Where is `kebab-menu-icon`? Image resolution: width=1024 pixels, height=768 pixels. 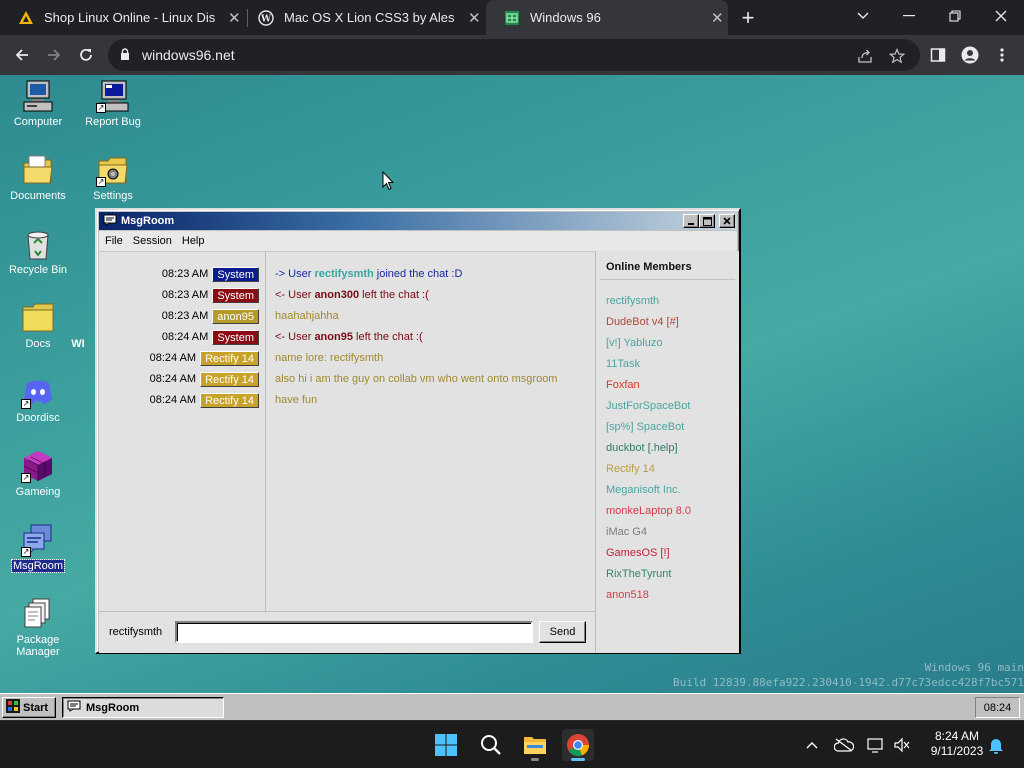 kebab-menu-icon is located at coordinates (1002, 55).